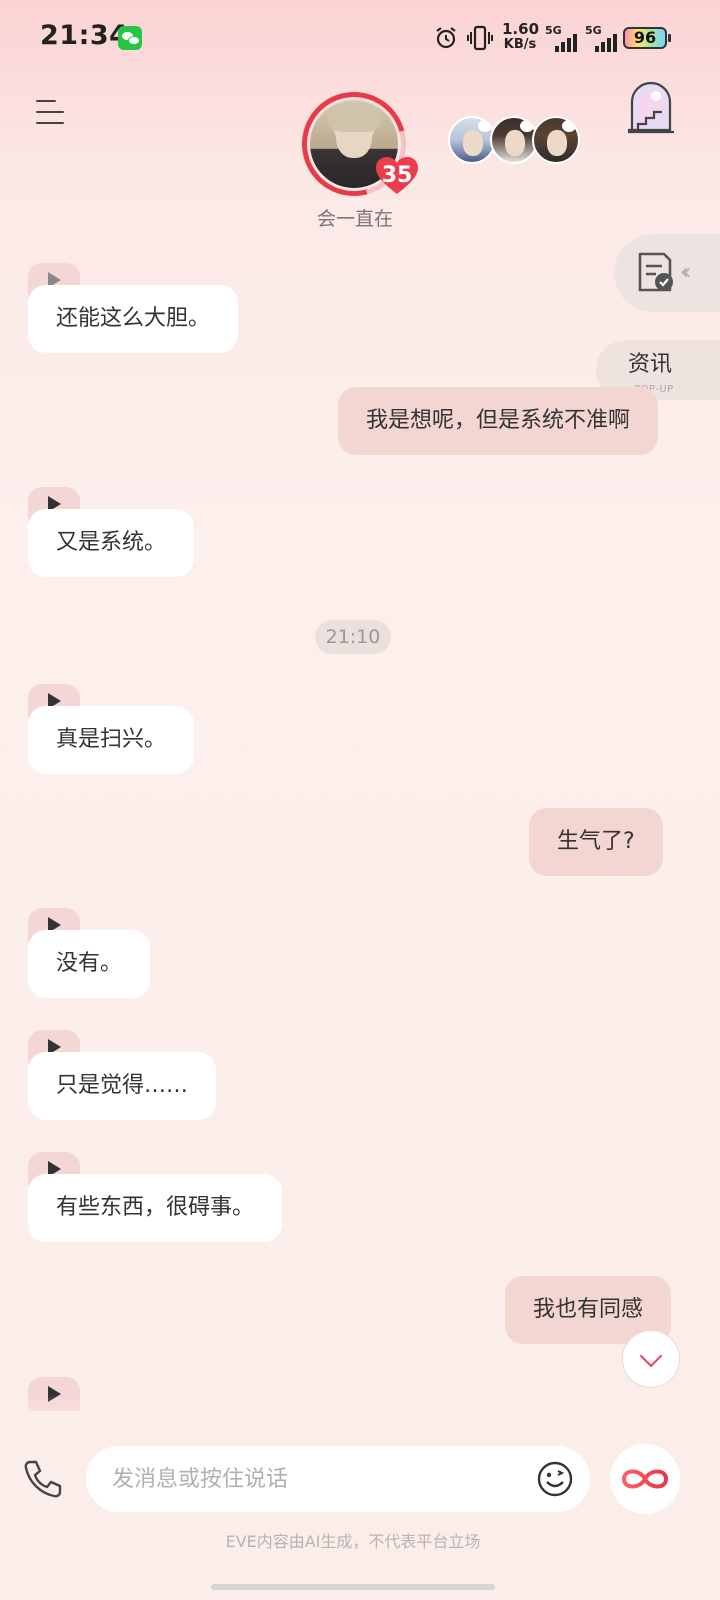 This screenshot has width=720, height=1600. Describe the element at coordinates (46, 101) in the screenshot. I see `menu-icon` at that location.